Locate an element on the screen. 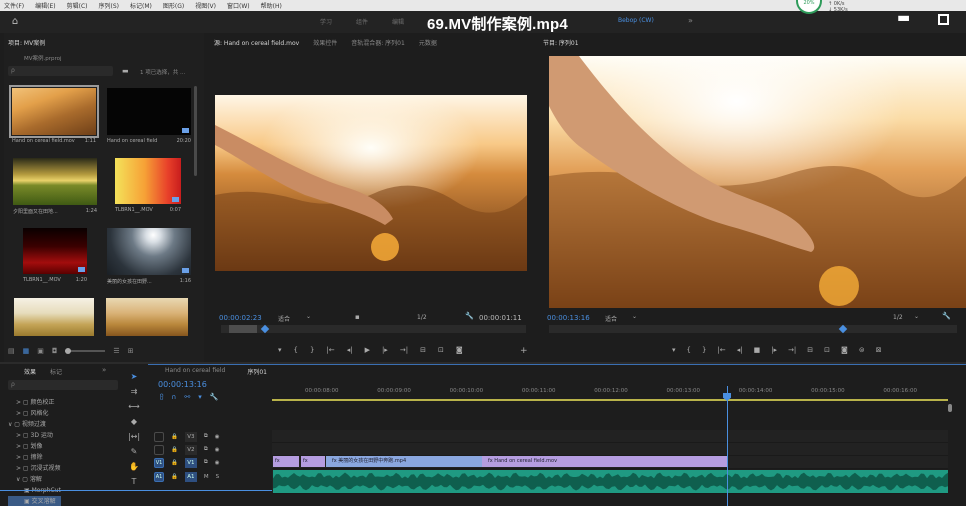 Image resolution: width=966 pixels, height=506 pixels. mark-in-icon: { is located at coordinates (296, 350).